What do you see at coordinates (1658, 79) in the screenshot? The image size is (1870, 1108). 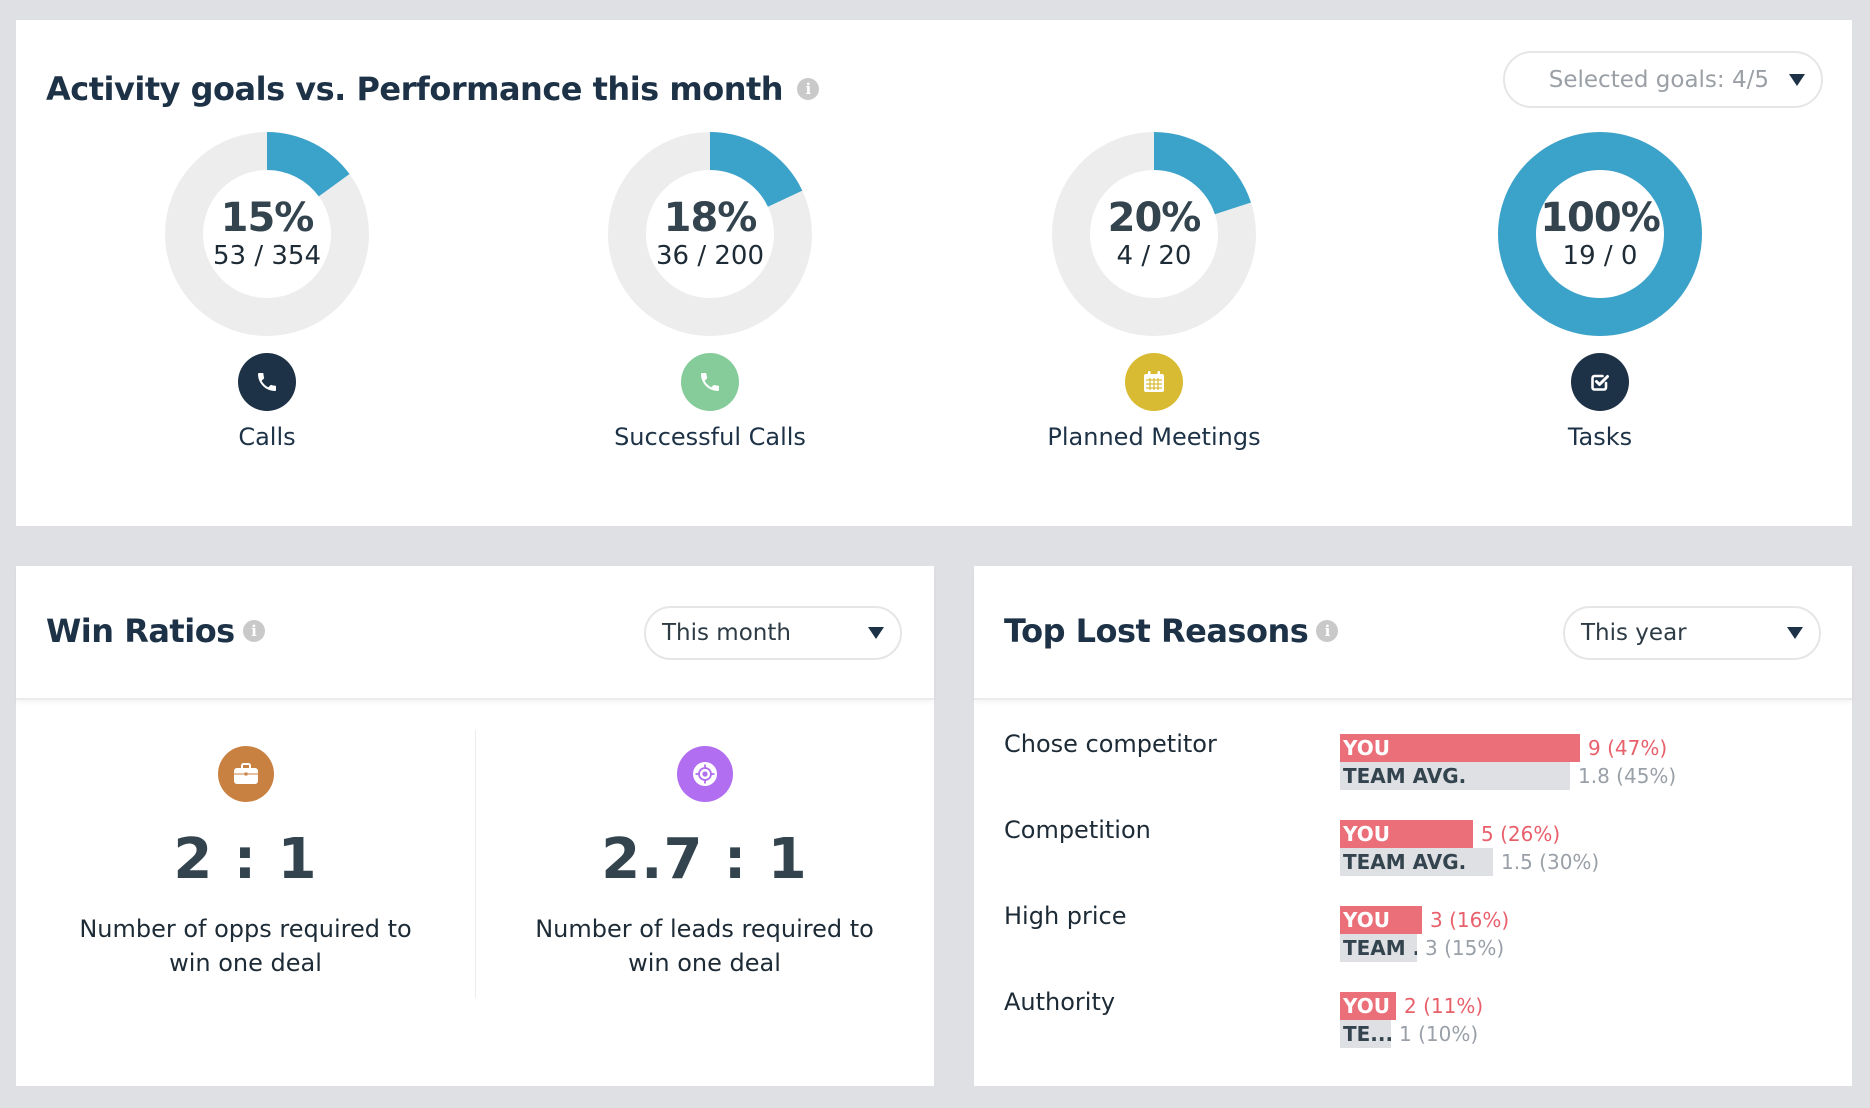 I see `selected-goals-label: Selected goals: 4/5` at bounding box center [1658, 79].